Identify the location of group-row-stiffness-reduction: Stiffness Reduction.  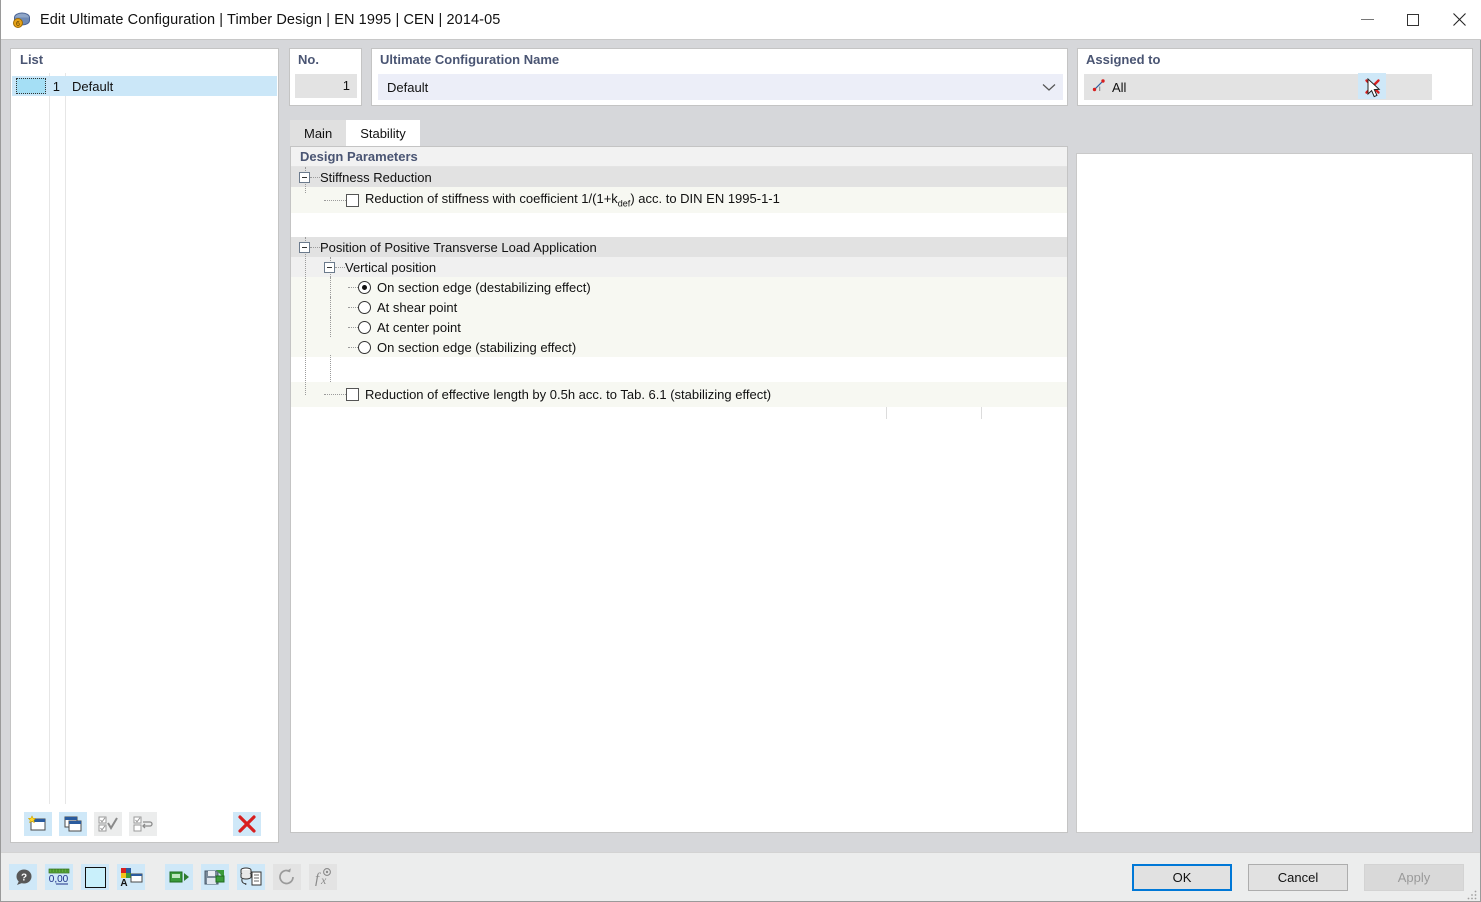
(679, 177).